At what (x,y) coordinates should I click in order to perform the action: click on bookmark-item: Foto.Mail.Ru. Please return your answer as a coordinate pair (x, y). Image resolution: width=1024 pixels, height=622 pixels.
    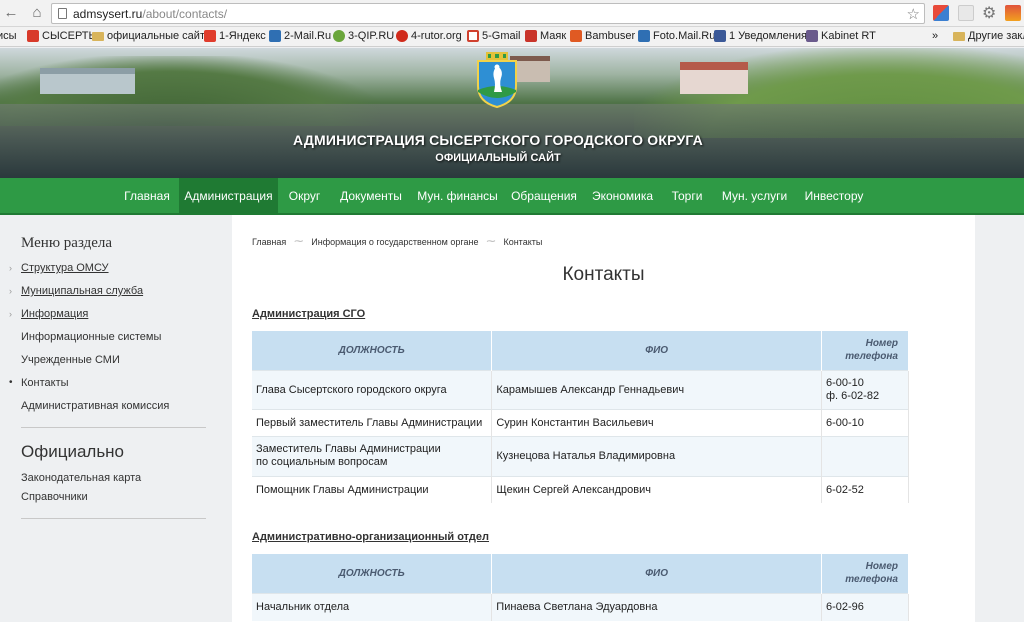
    Looking at the image, I should click on (676, 36).